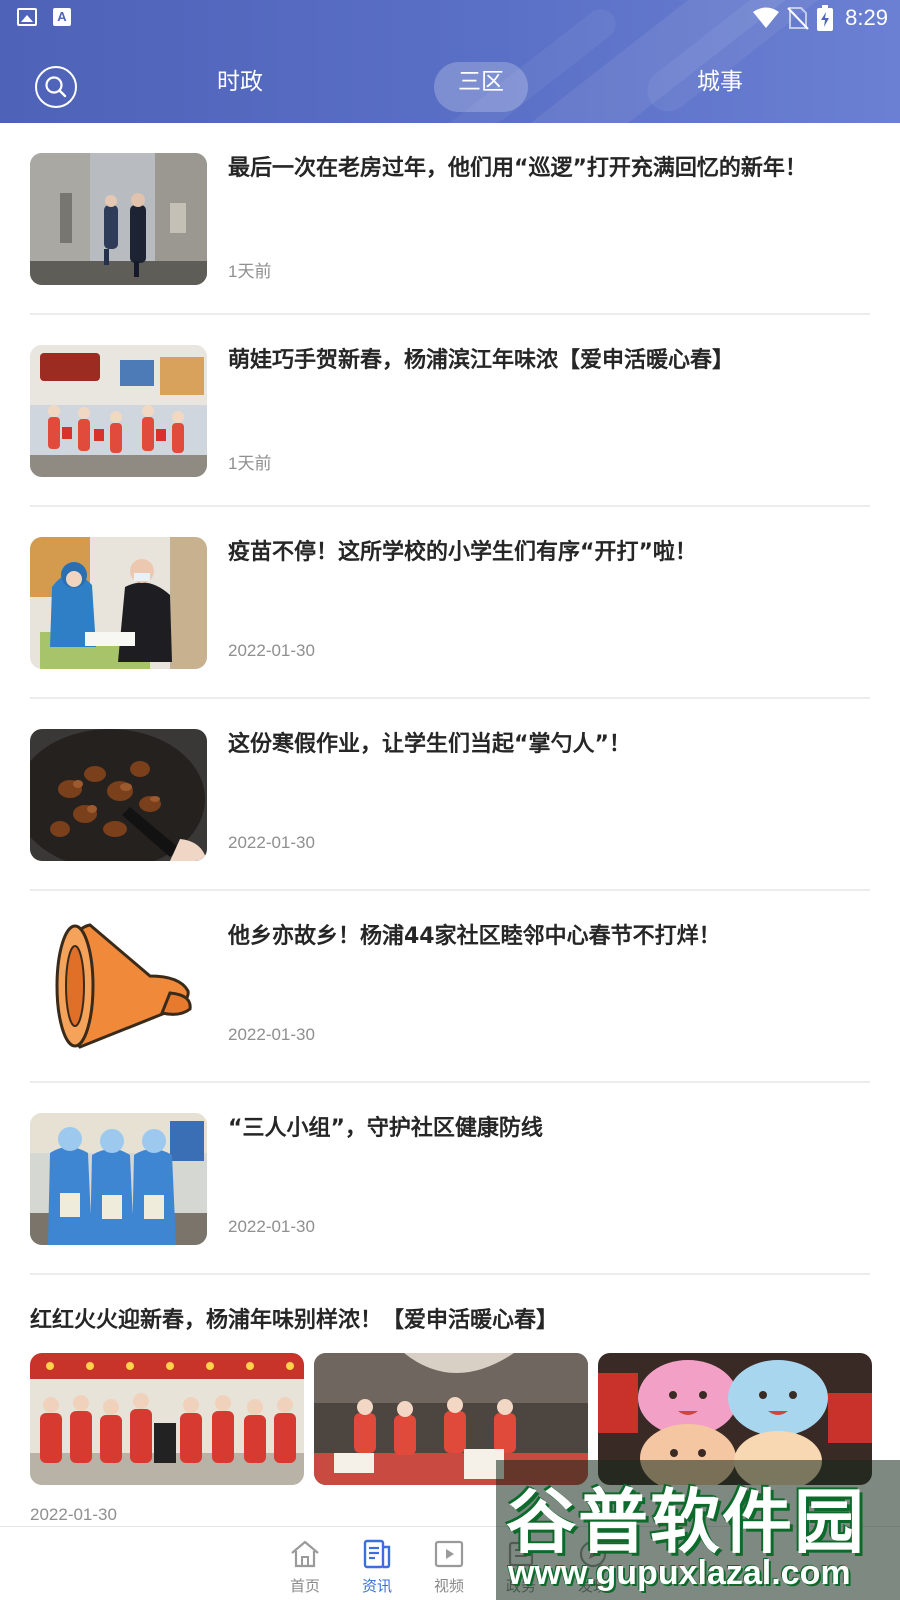  I want to click on nav-label: 首页, so click(304, 1586).